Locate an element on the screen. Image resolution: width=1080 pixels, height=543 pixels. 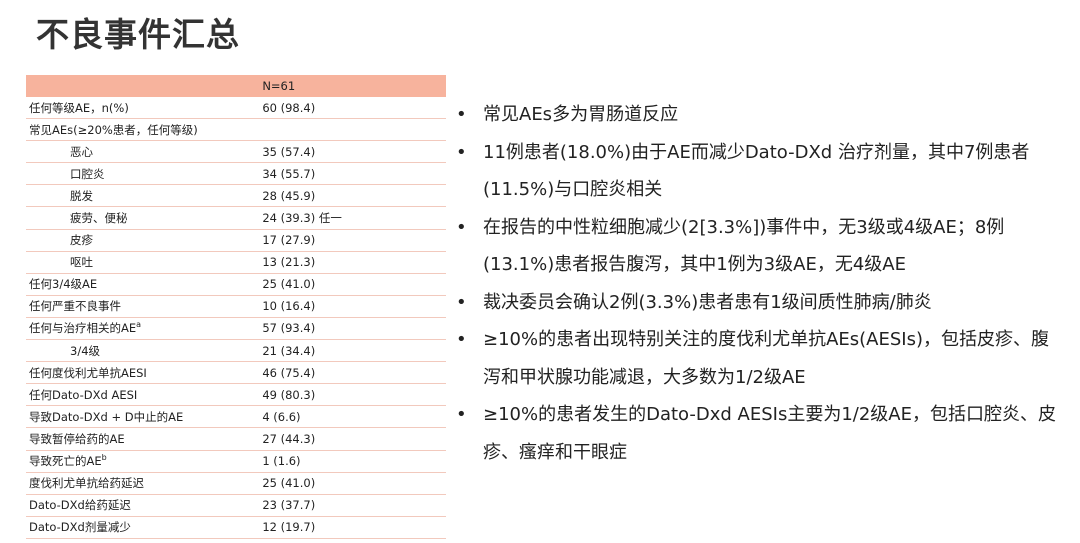
row-label-text: 任何严重不良事件 is located at coordinates (75, 306).